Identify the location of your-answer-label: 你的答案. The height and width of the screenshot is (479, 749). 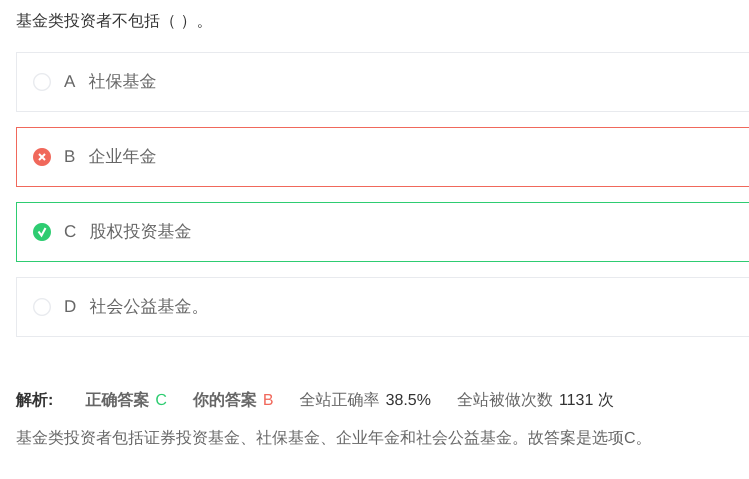
(224, 400).